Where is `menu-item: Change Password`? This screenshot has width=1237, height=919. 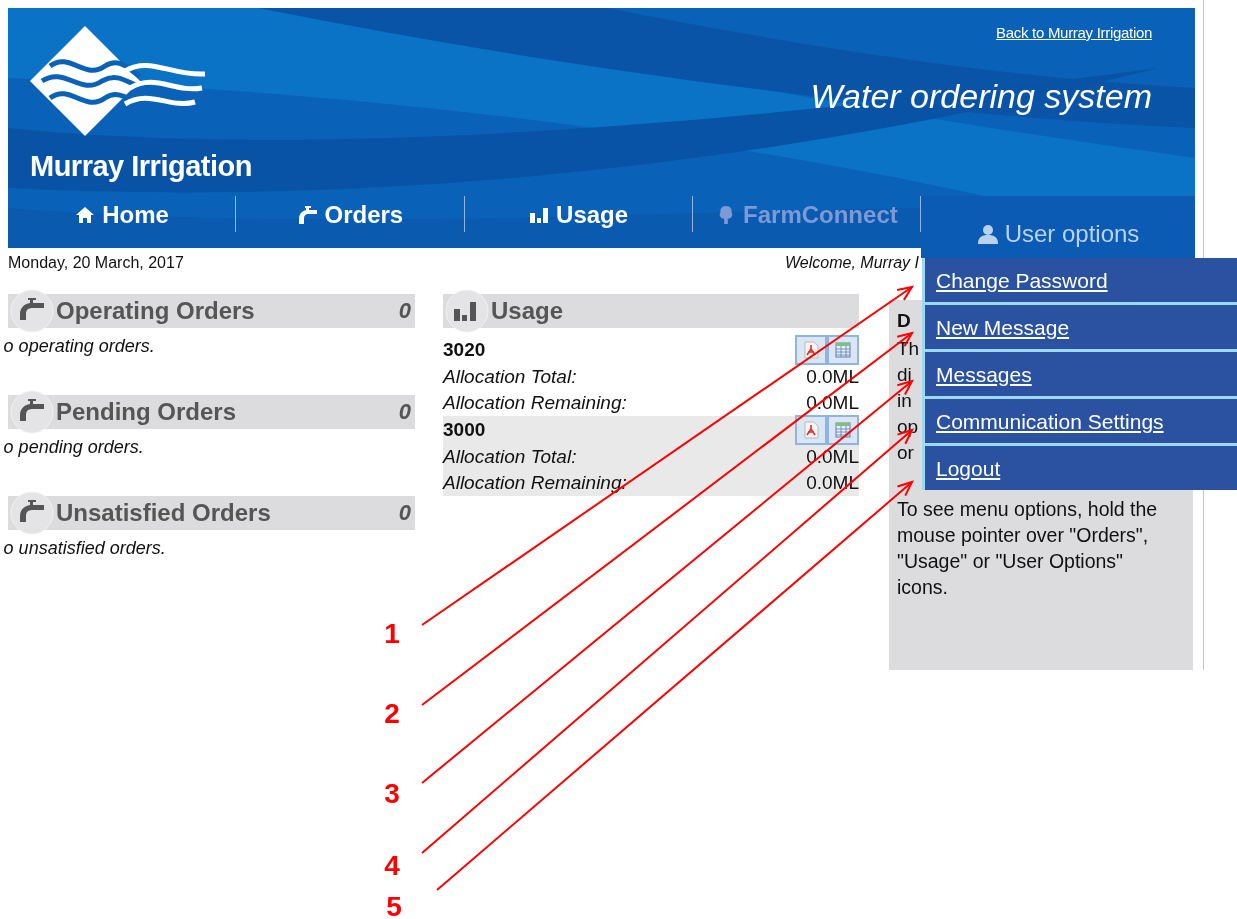
menu-item: Change Password is located at coordinates (1081, 281).